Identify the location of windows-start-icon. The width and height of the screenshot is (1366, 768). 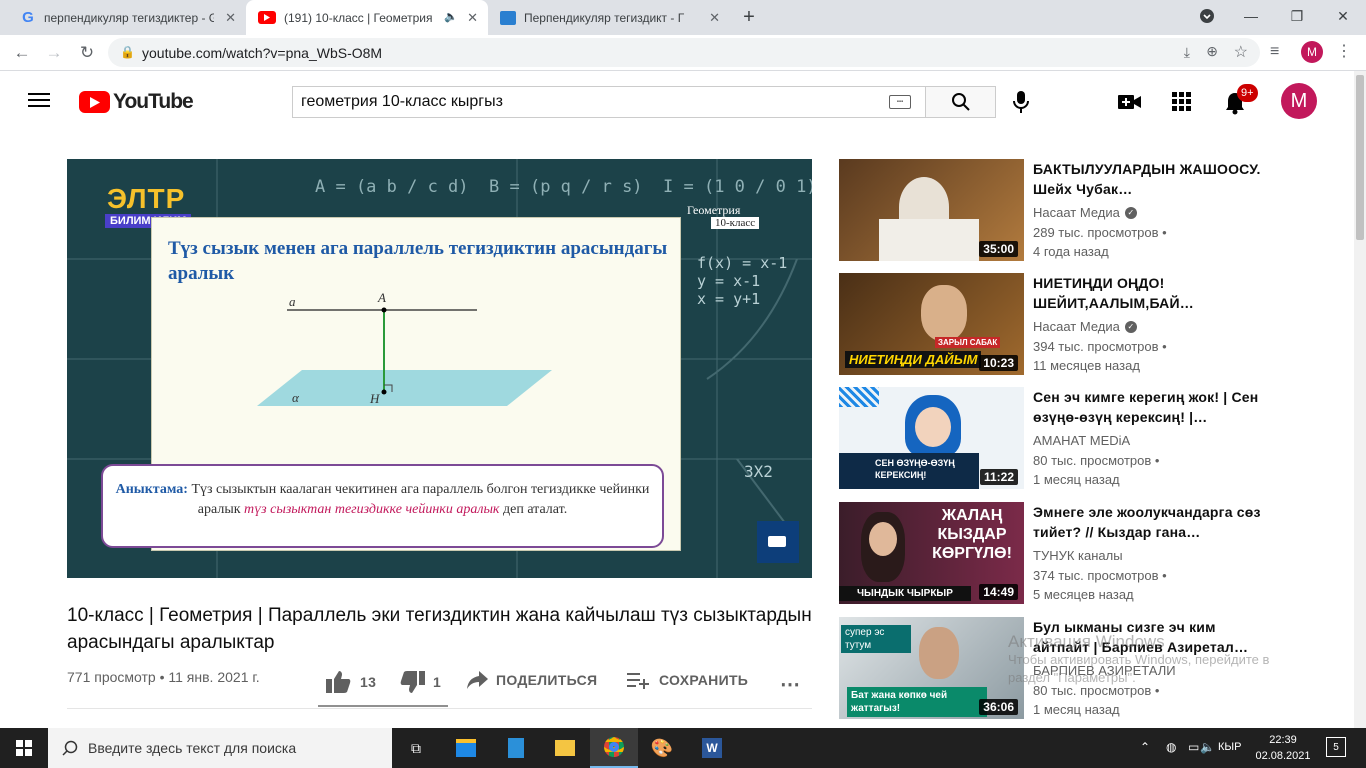
(24, 748).